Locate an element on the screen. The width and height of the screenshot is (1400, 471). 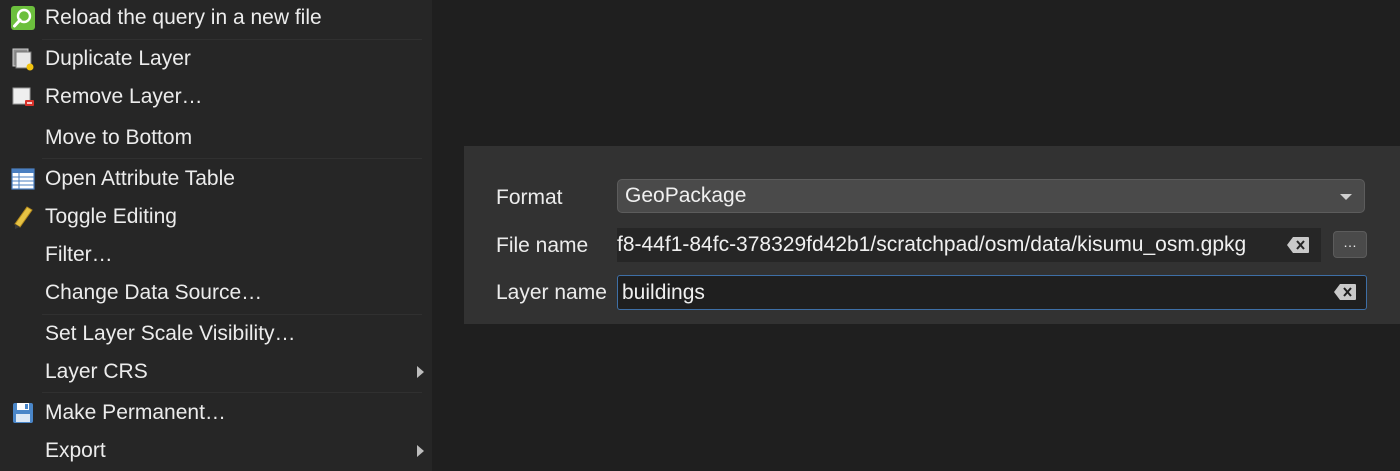
menu-item-duplicate-layer: Duplicate Layer is located at coordinates (216, 59).